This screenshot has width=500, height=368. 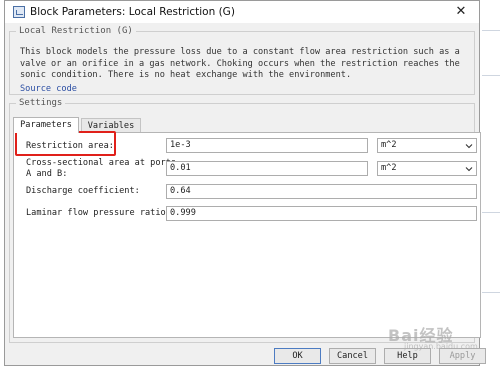 What do you see at coordinates (46, 125) in the screenshot?
I see `tab-parameters: Parameters` at bounding box center [46, 125].